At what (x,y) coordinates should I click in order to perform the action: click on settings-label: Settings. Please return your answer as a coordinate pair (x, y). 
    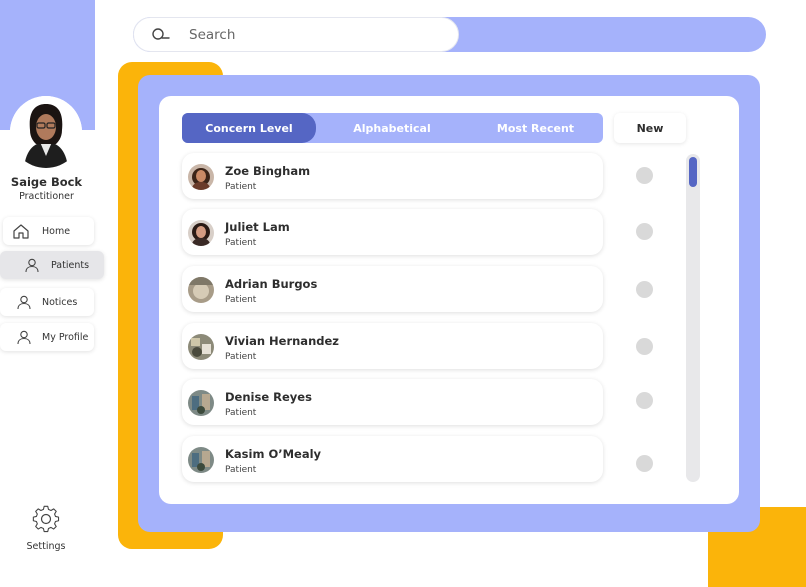
    Looking at the image, I should click on (46, 546).